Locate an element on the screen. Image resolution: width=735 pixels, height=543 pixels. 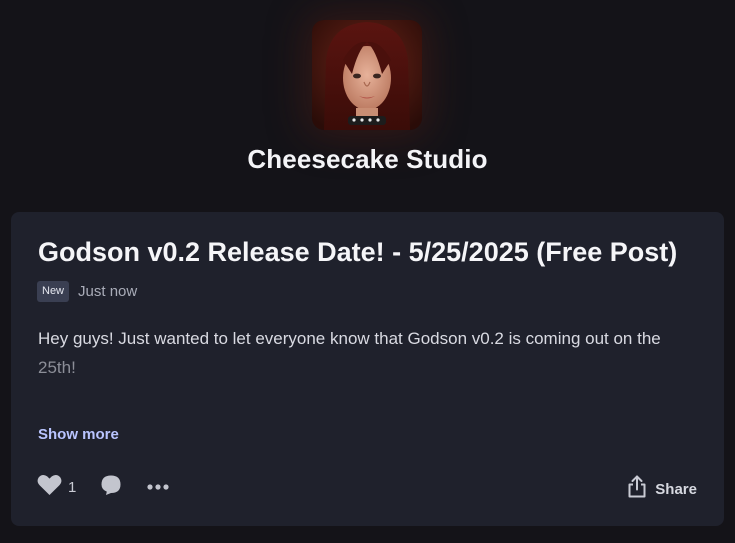
like-button: 1 is located at coordinates (56, 487).